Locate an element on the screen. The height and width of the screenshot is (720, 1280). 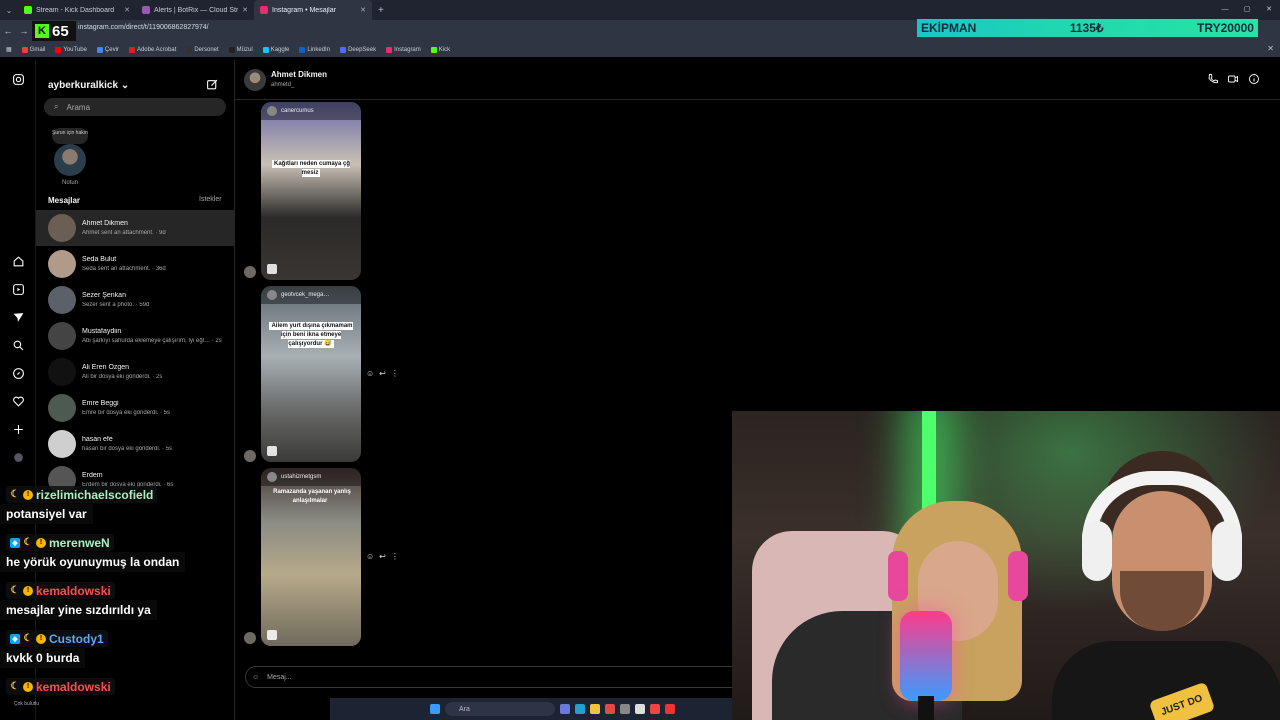
windows-start-icon is located at coordinates (435, 709).